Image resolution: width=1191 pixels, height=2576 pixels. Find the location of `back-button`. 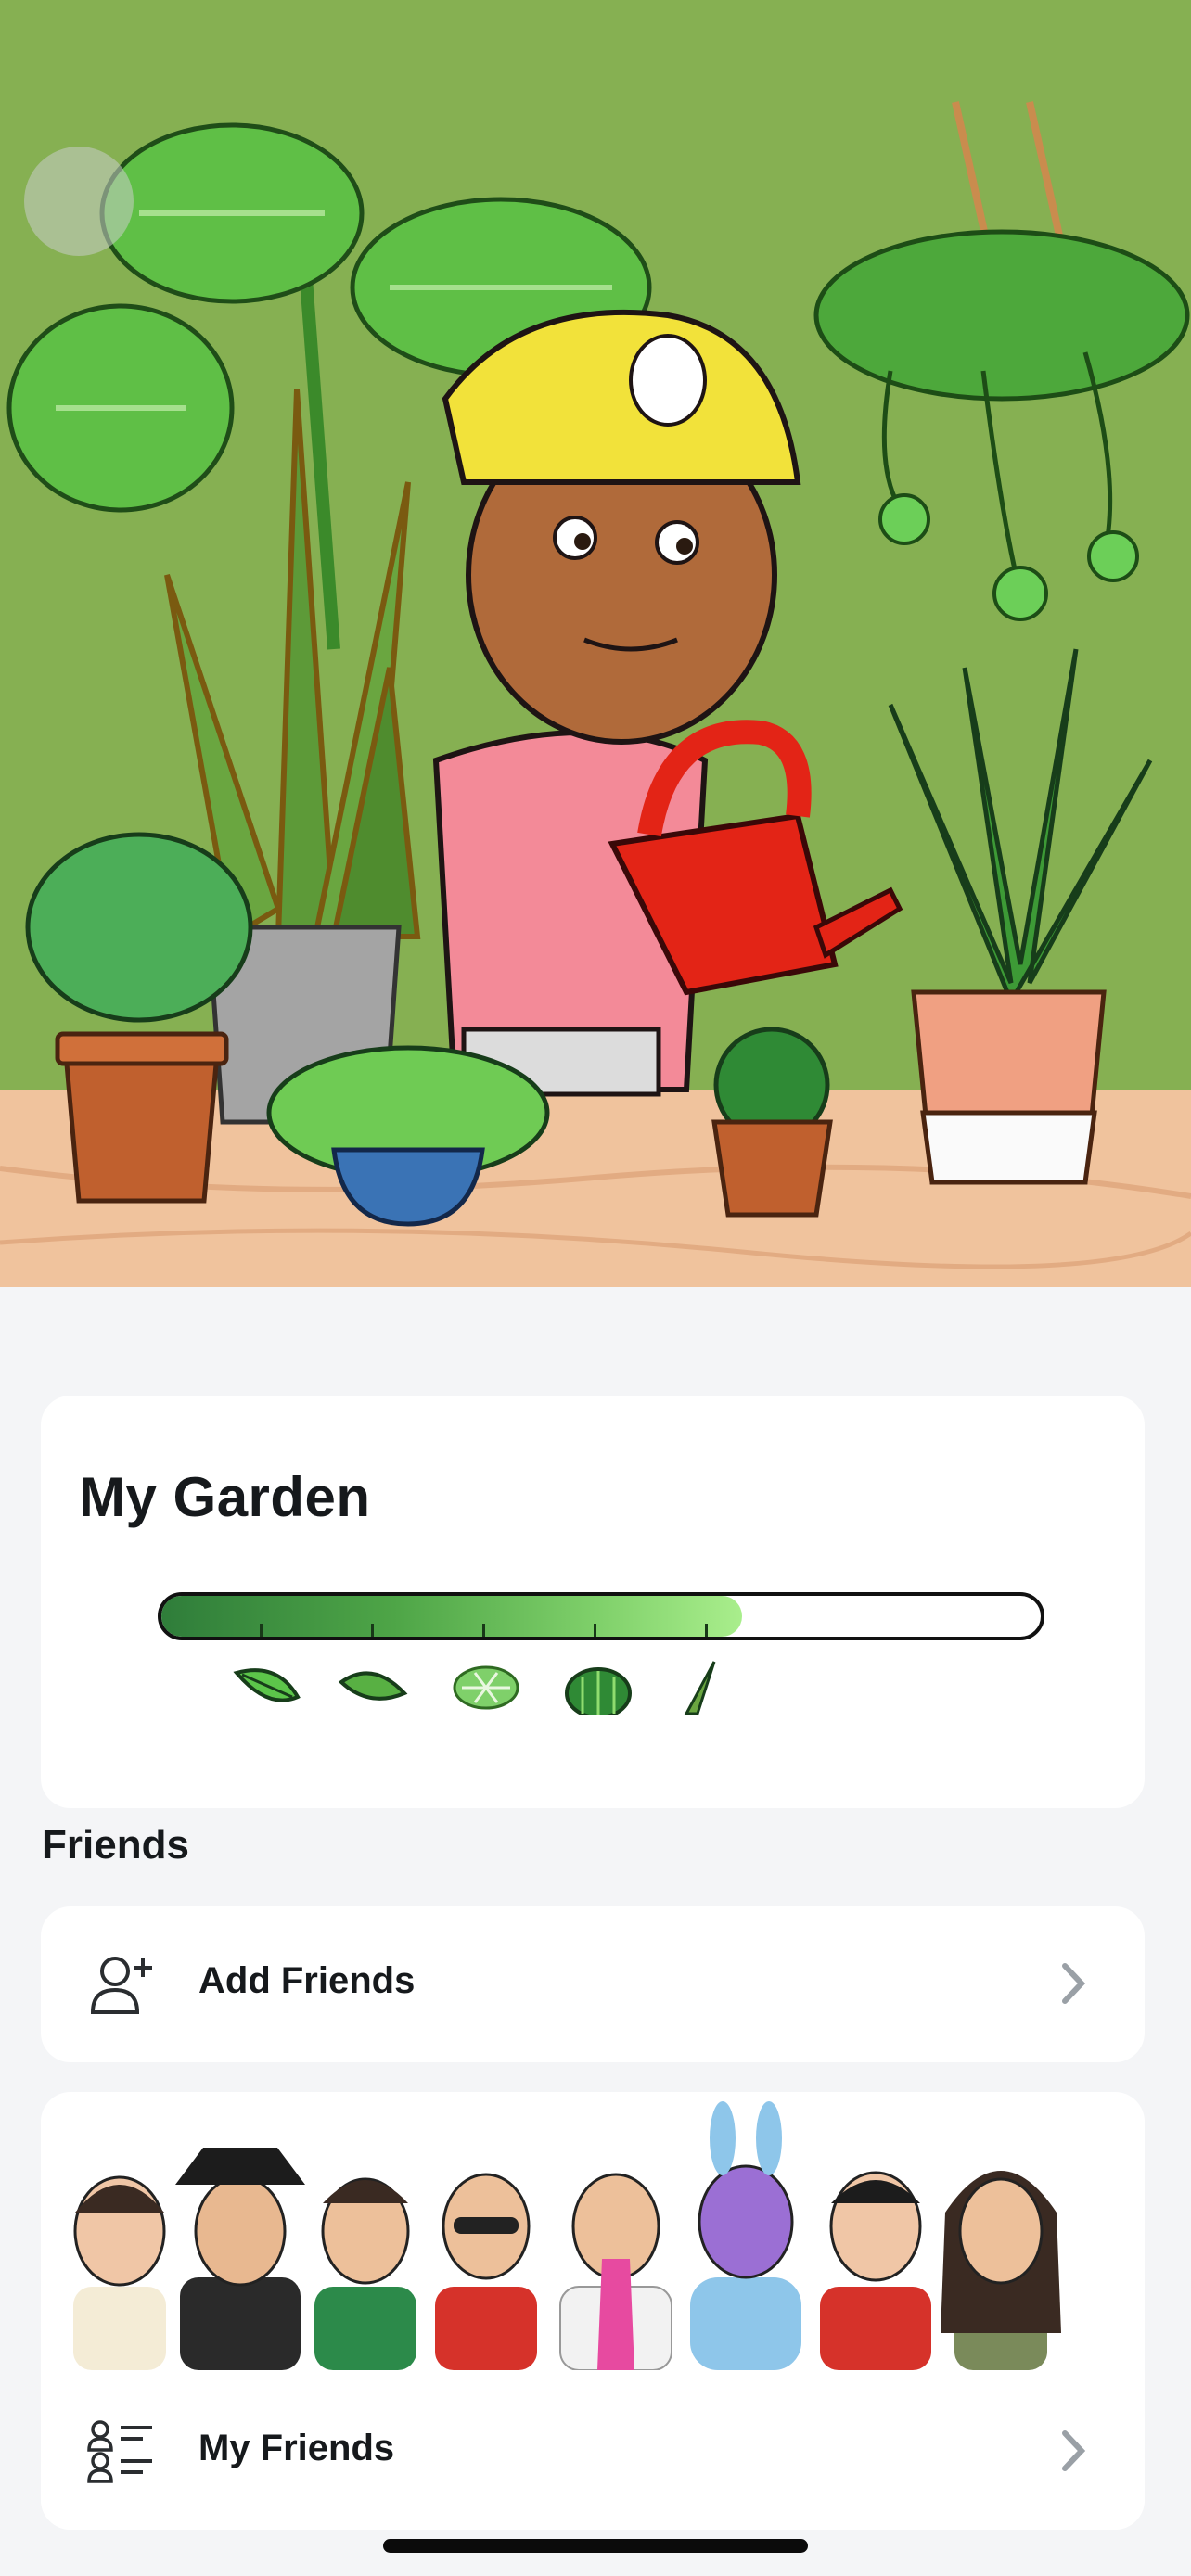

back-button is located at coordinates (79, 201).